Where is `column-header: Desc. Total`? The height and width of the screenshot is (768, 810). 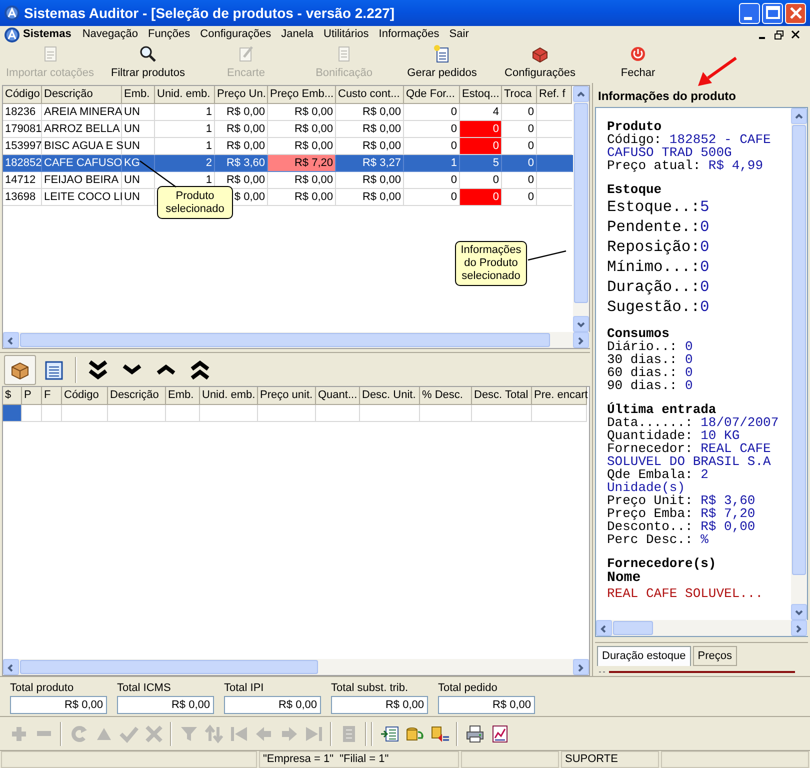 column-header: Desc. Total is located at coordinates (502, 396).